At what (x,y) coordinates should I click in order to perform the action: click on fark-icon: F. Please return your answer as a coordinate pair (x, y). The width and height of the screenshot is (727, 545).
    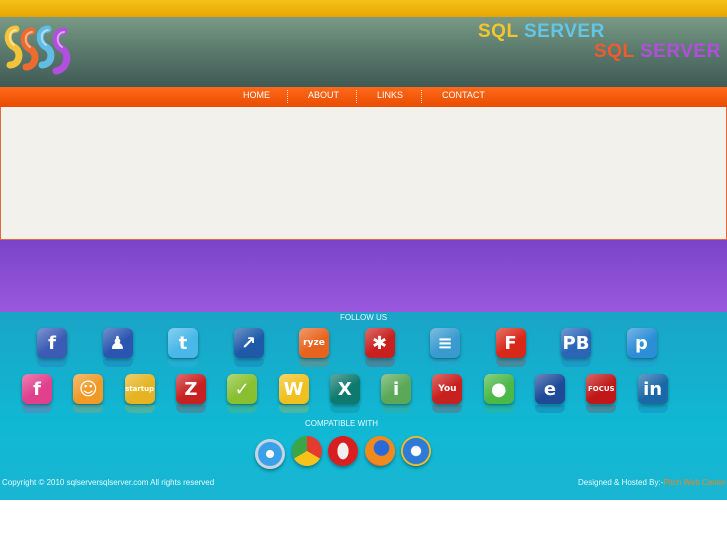
    Looking at the image, I should click on (510, 343).